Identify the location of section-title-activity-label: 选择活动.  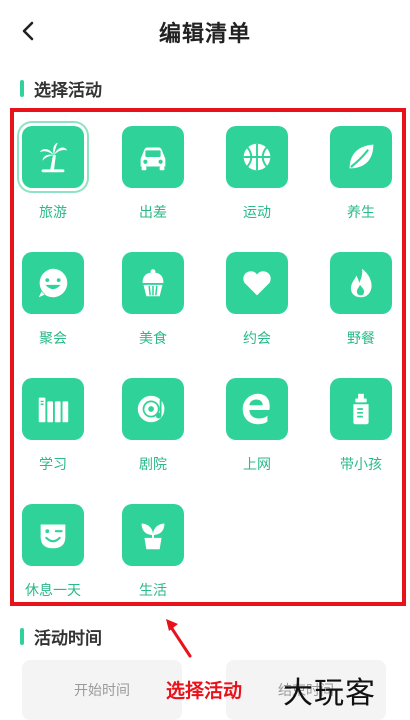
(68, 90).